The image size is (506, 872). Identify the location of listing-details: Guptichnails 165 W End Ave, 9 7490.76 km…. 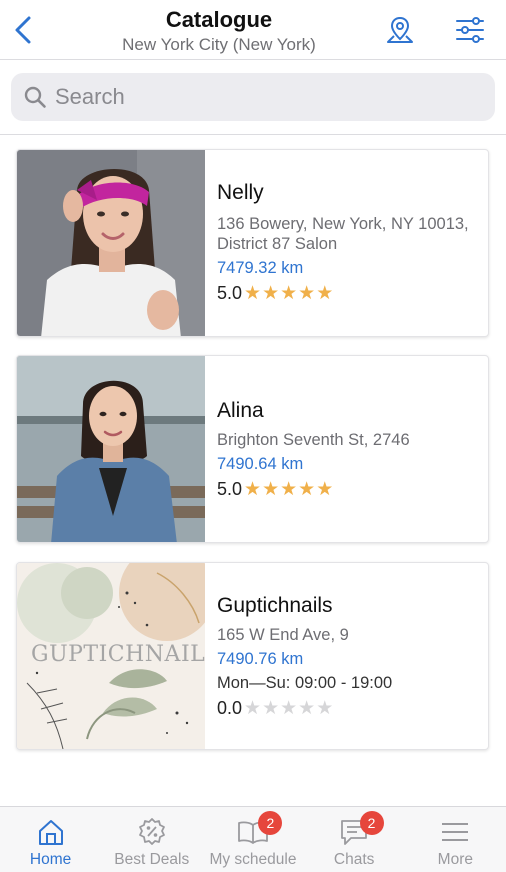
(349, 656).